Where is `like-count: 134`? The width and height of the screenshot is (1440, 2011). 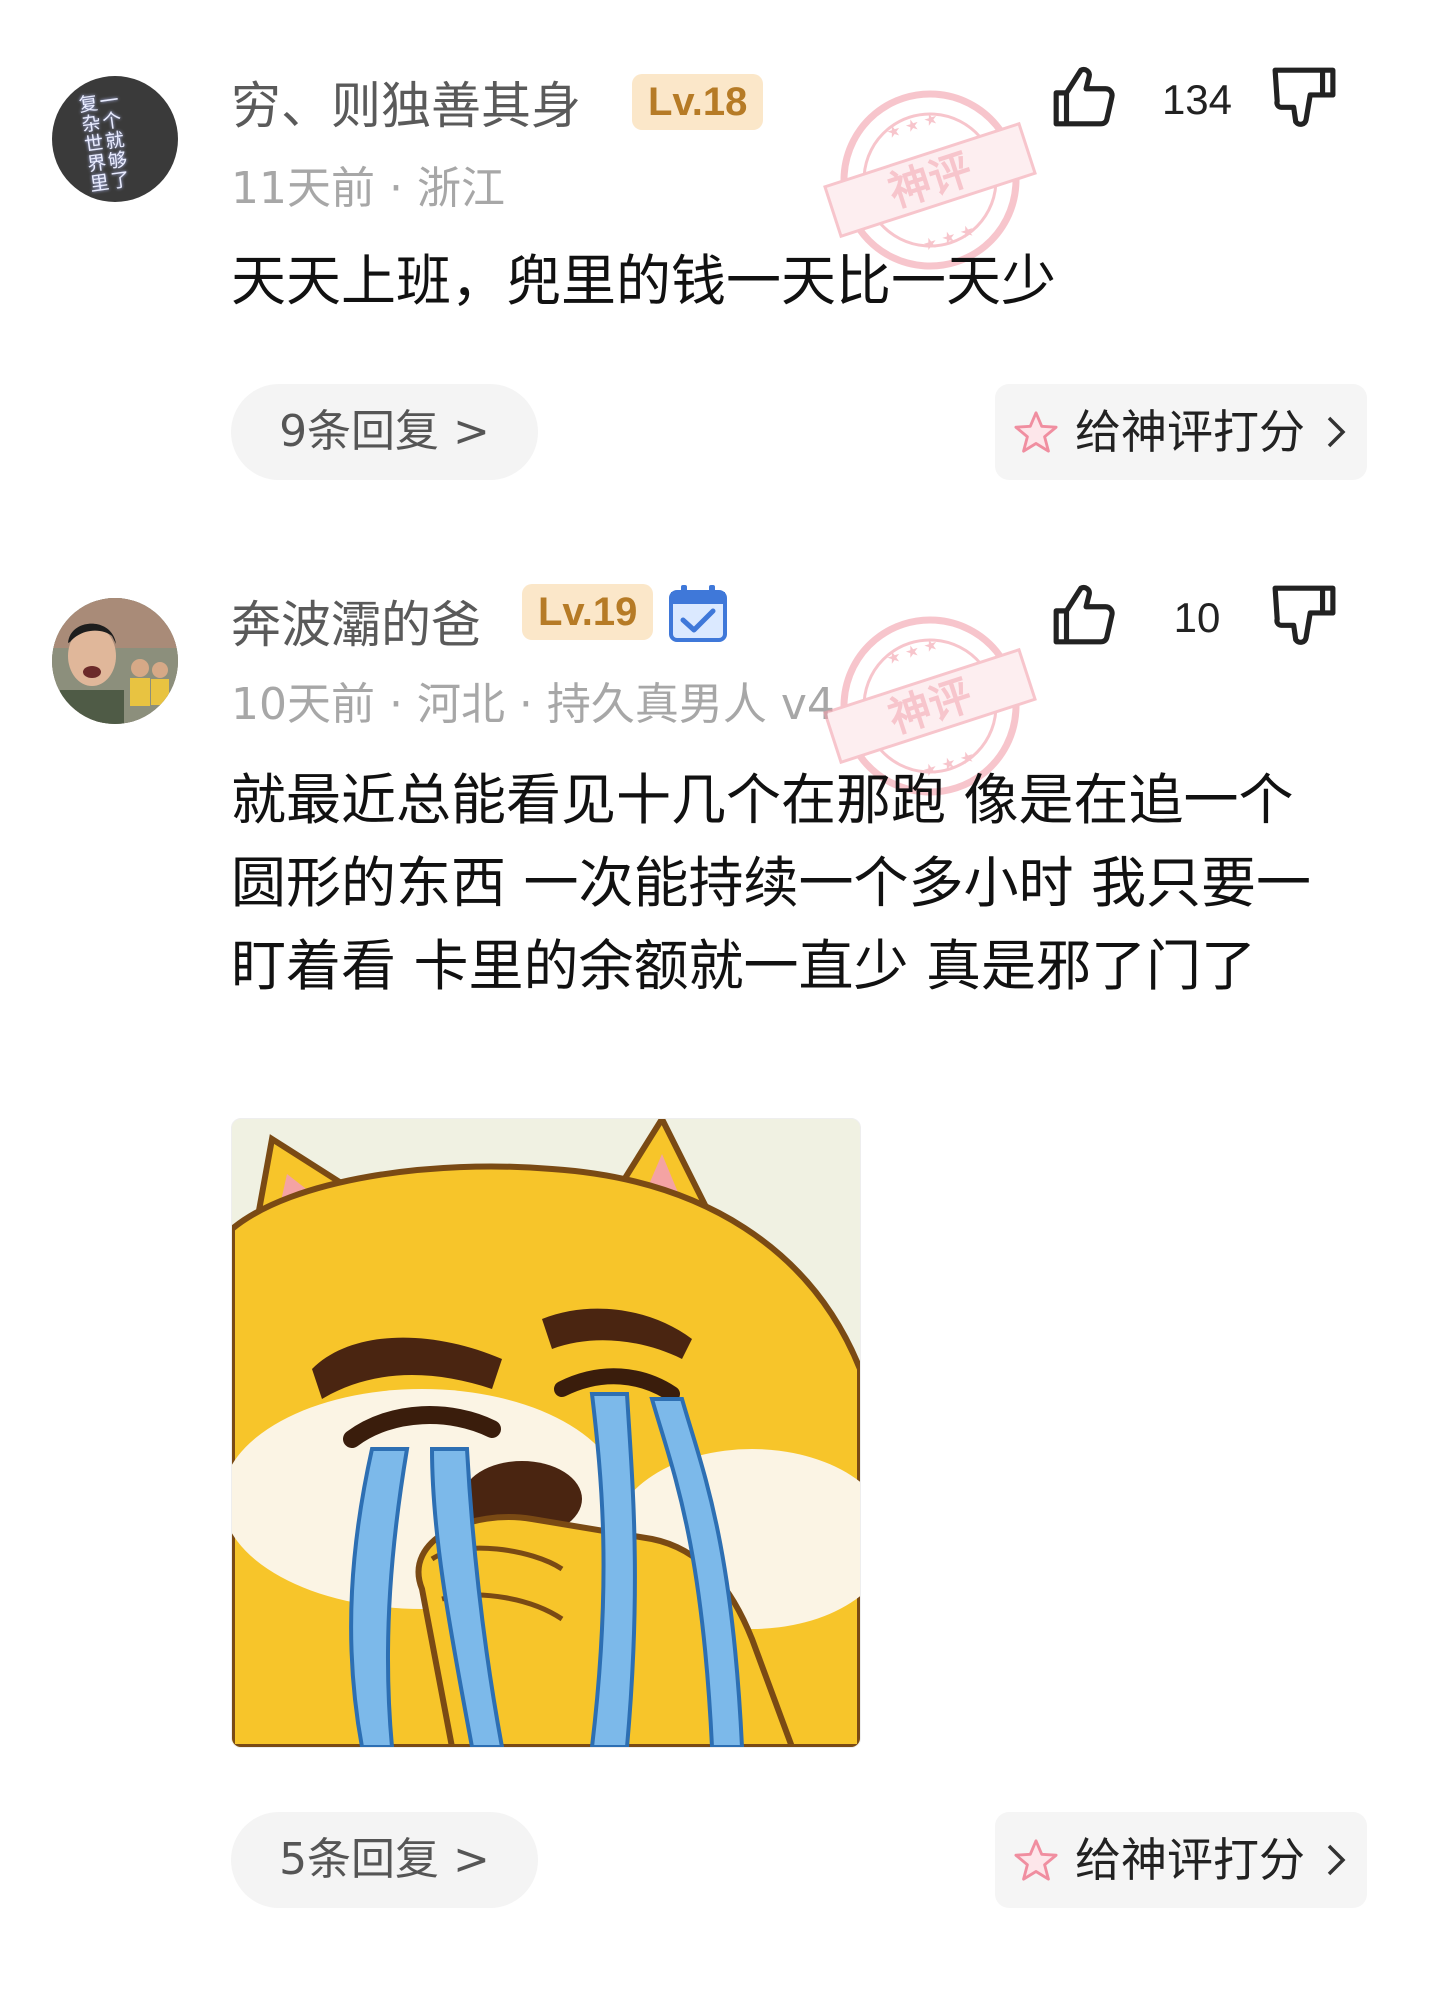
like-count: 134 is located at coordinates (1197, 99).